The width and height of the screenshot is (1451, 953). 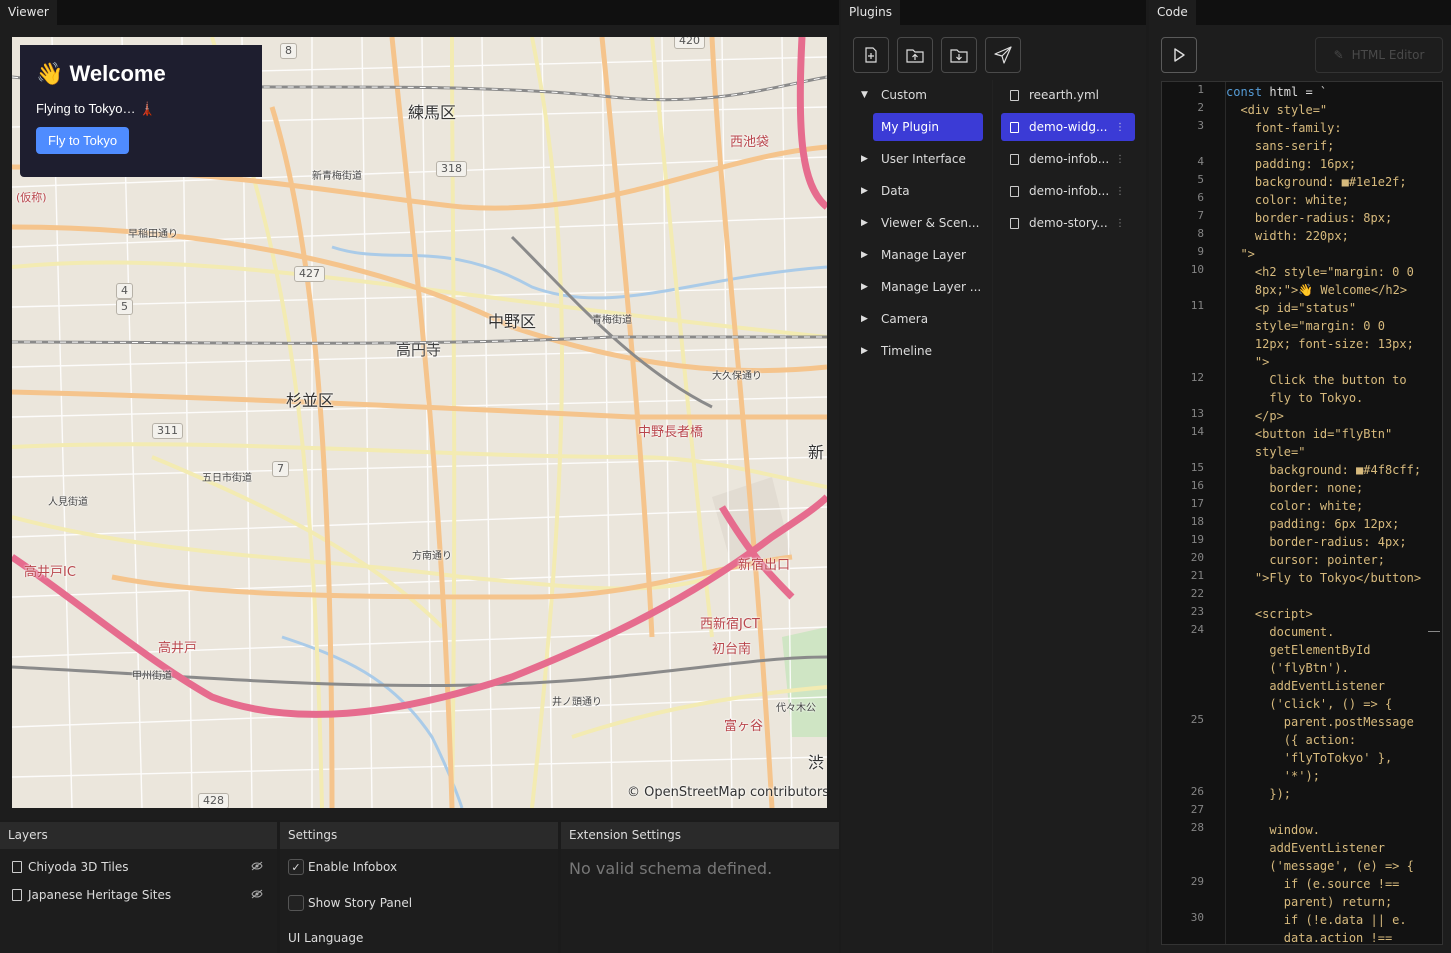 What do you see at coordinates (1313, 524) in the screenshot?
I see `code-line: padding: 6px 12px;` at bounding box center [1313, 524].